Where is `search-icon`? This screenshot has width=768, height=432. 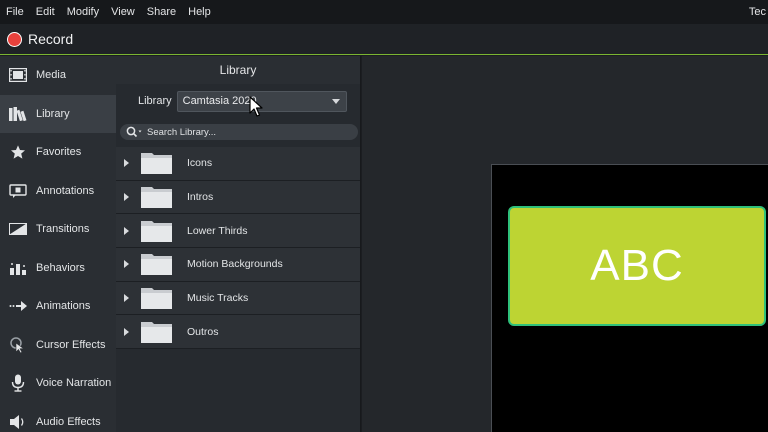
search-icon is located at coordinates (135, 132).